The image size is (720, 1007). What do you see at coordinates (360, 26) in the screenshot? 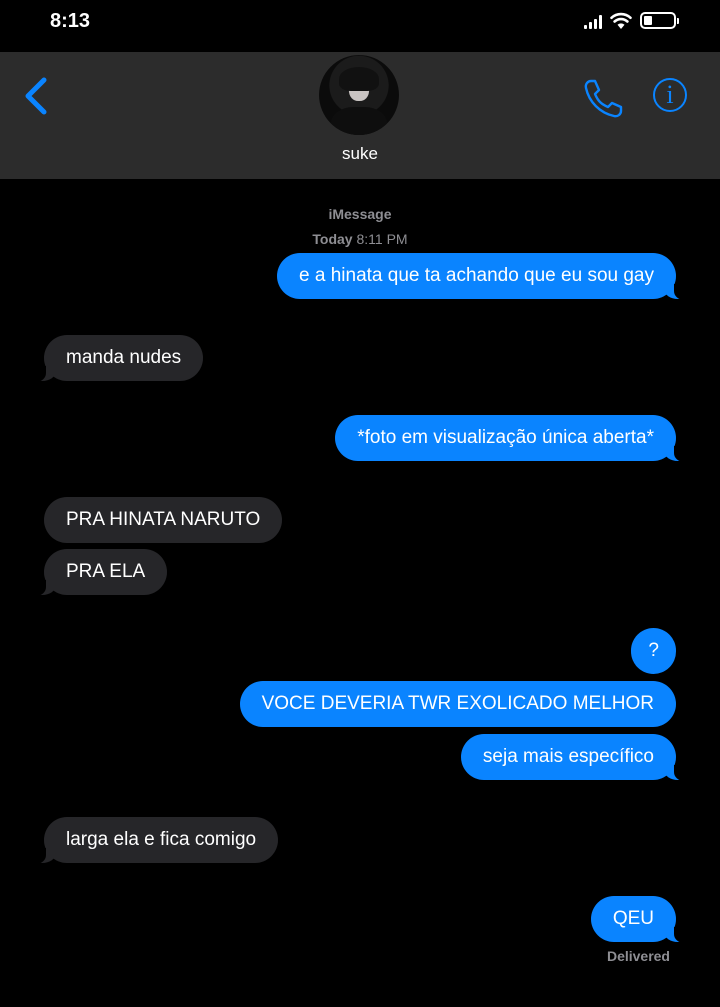
I see `status-bar: 8:13` at bounding box center [360, 26].